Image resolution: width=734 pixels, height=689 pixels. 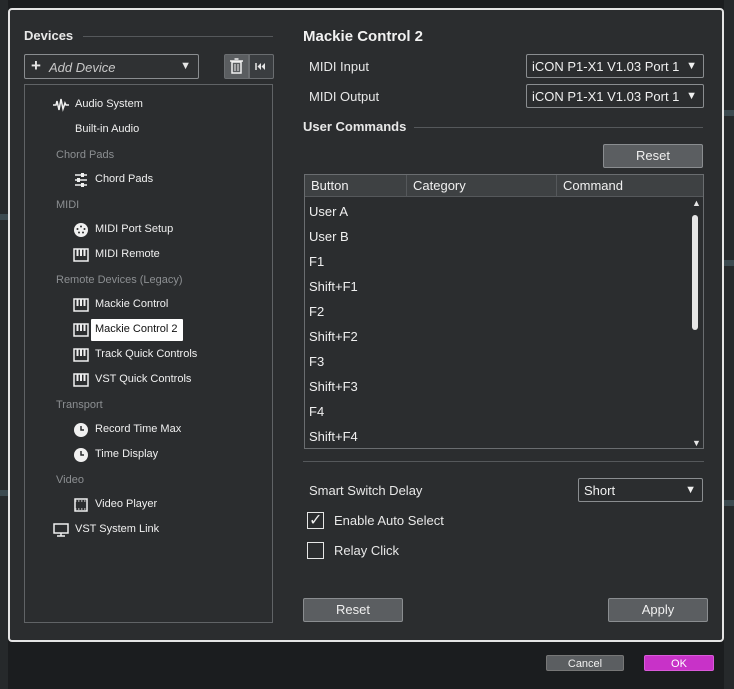 I want to click on user-commands-title: User Commands, so click(x=355, y=126).